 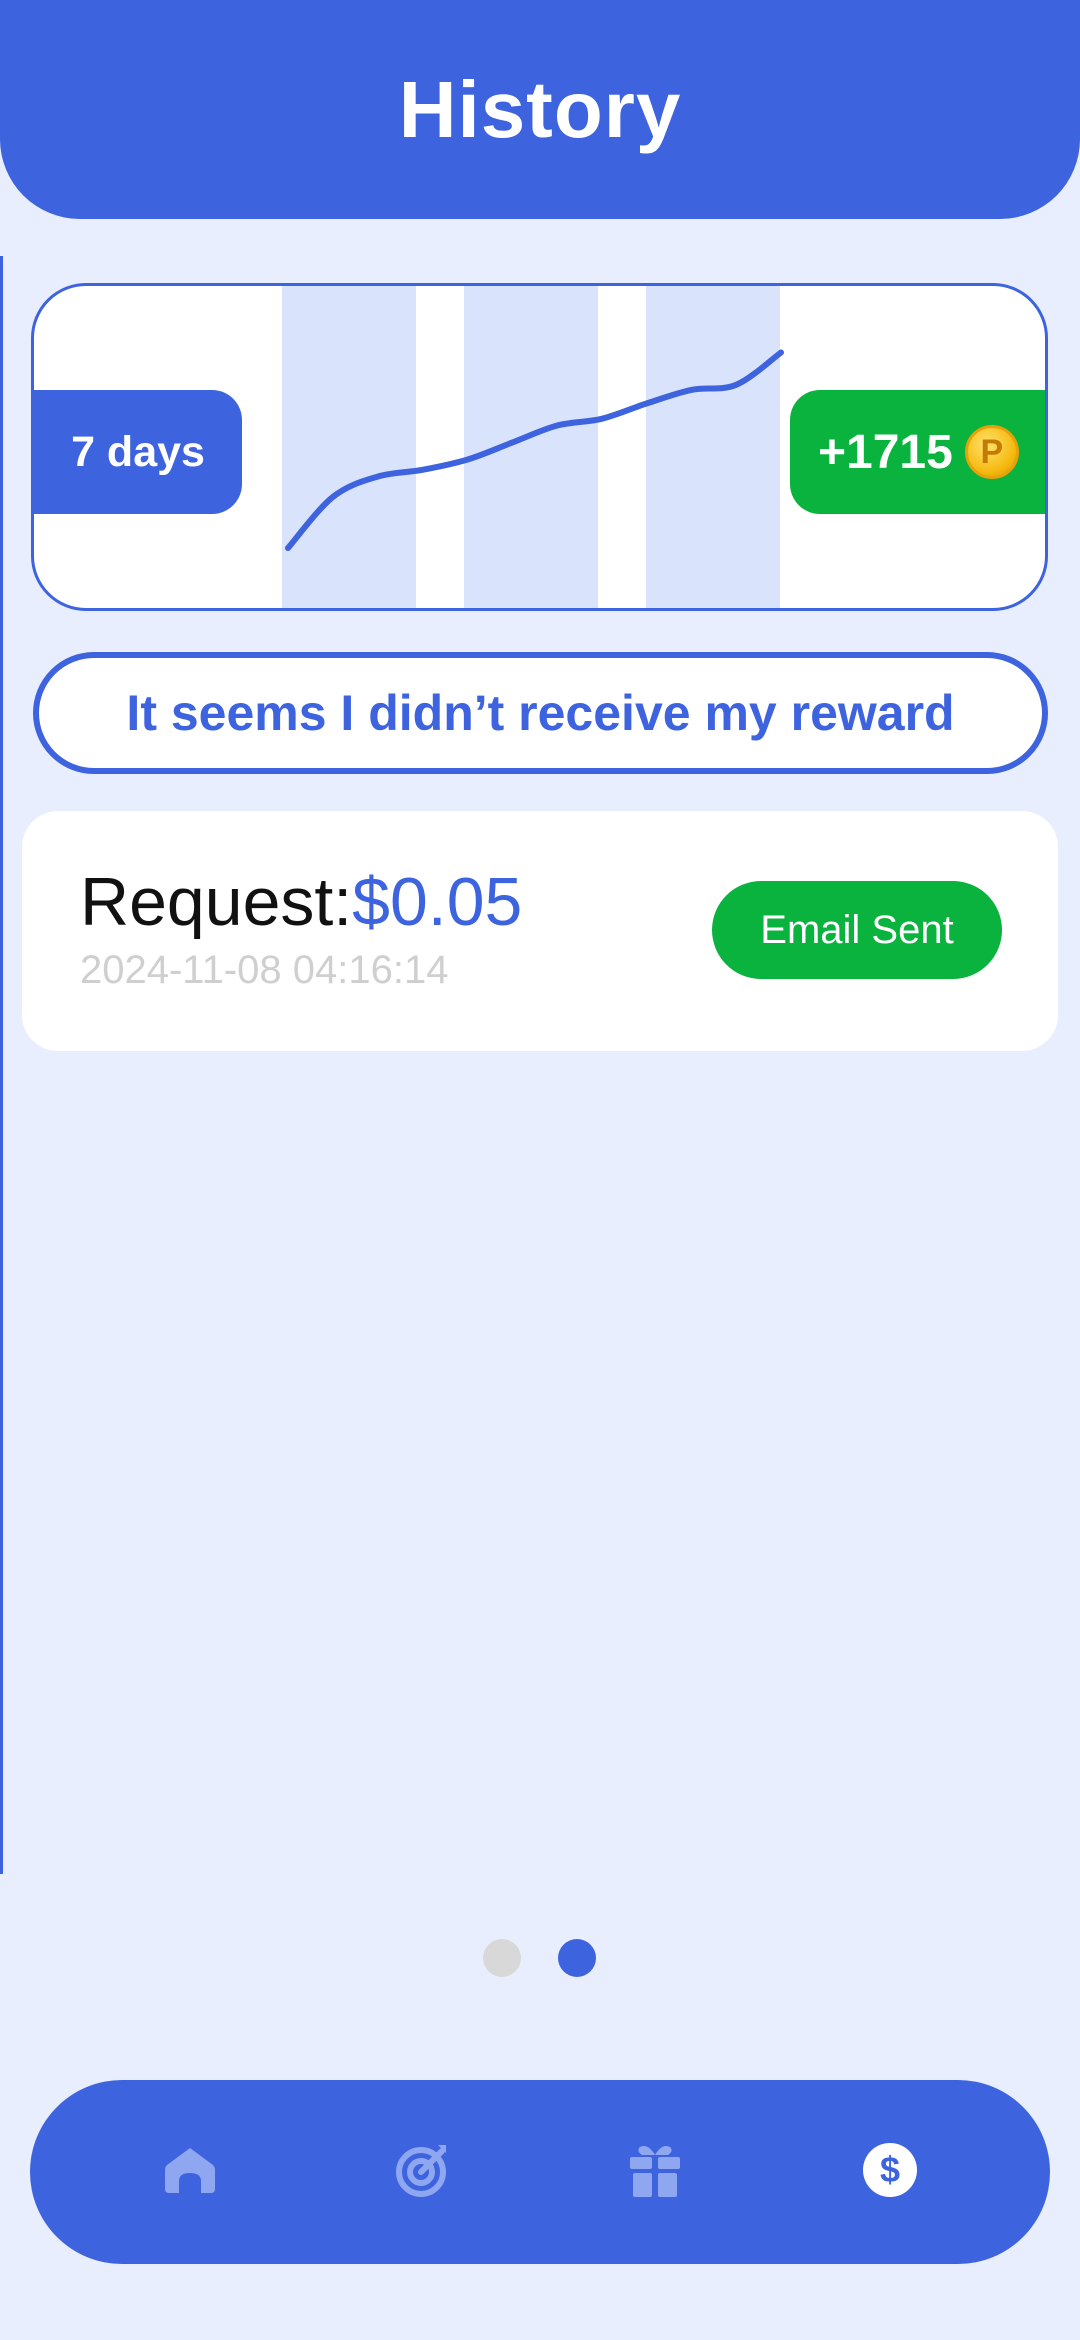 I want to click on nav-cashout: $, so click(x=890, y=2172).